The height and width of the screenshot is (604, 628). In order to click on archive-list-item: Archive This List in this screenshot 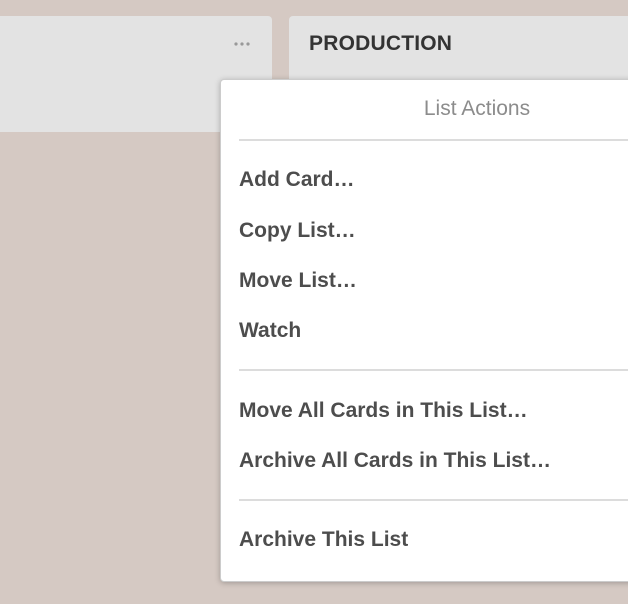, I will do `click(323, 540)`.